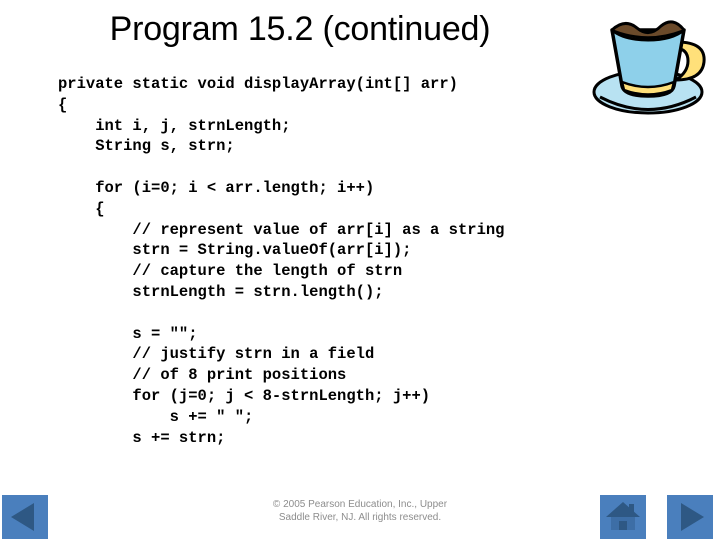  What do you see at coordinates (142, 437) in the screenshot?
I see `code-line: s += strn;` at bounding box center [142, 437].